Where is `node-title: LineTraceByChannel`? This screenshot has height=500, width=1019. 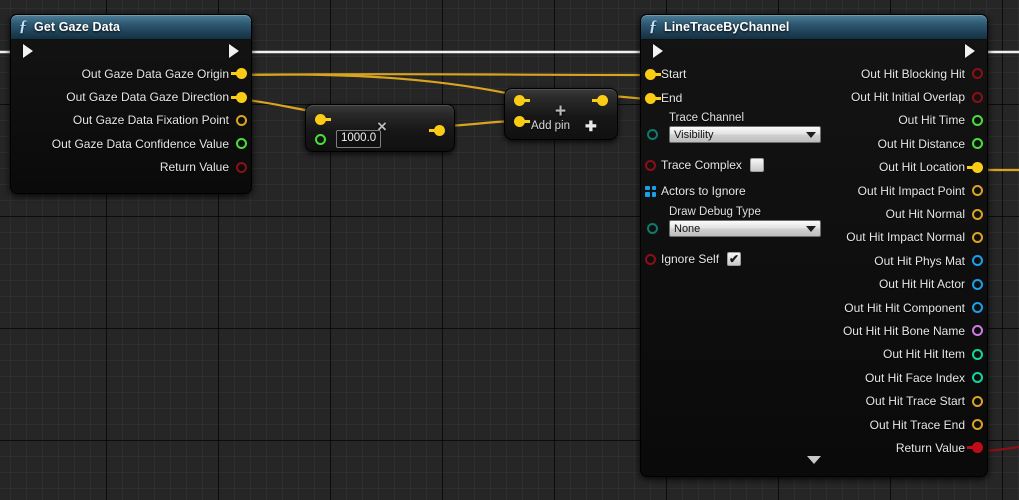
node-title: LineTraceByChannel is located at coordinates (727, 27).